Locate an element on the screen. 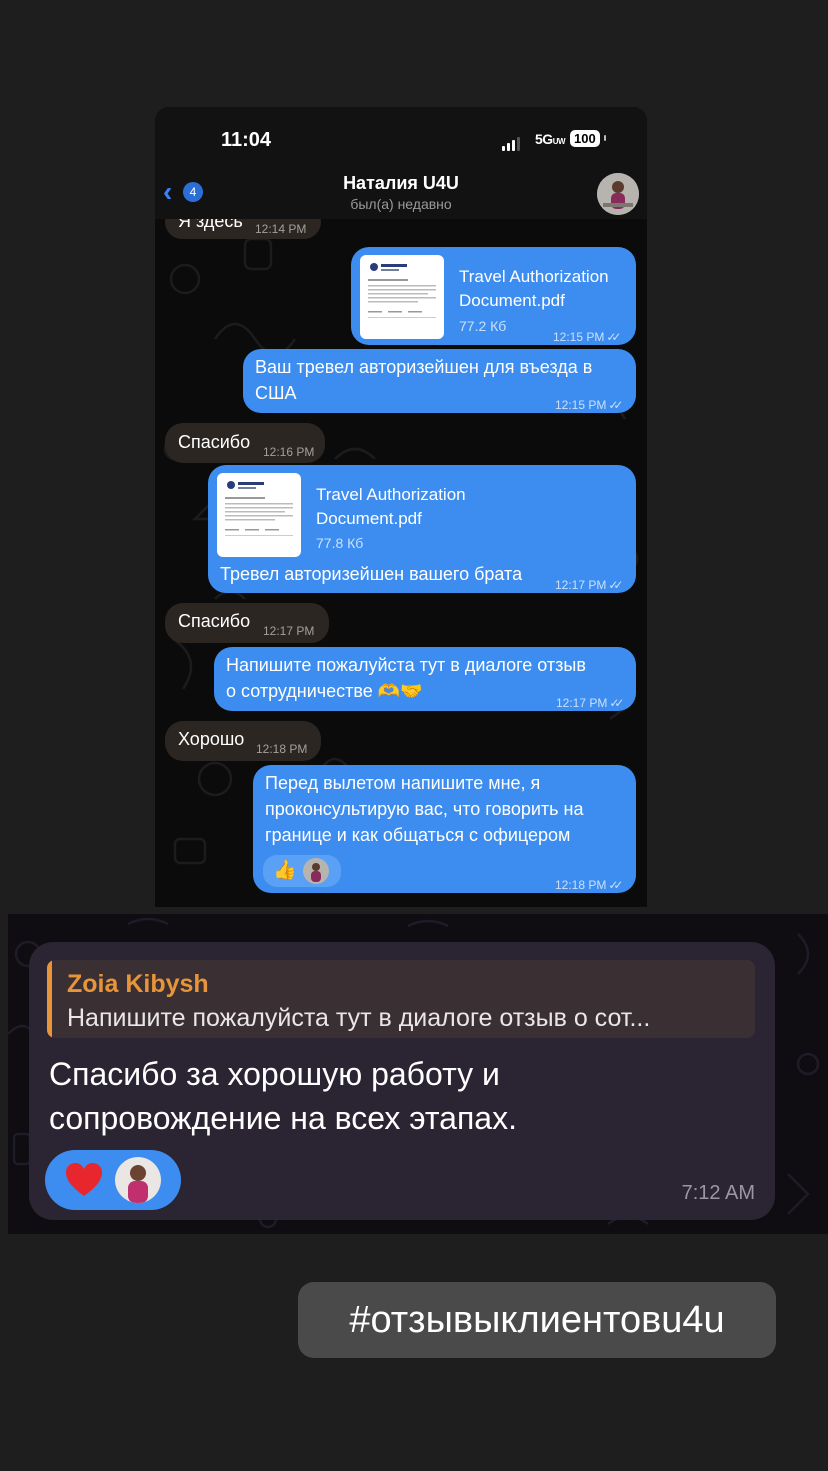  network-label: 5GUW is located at coordinates (550, 139).